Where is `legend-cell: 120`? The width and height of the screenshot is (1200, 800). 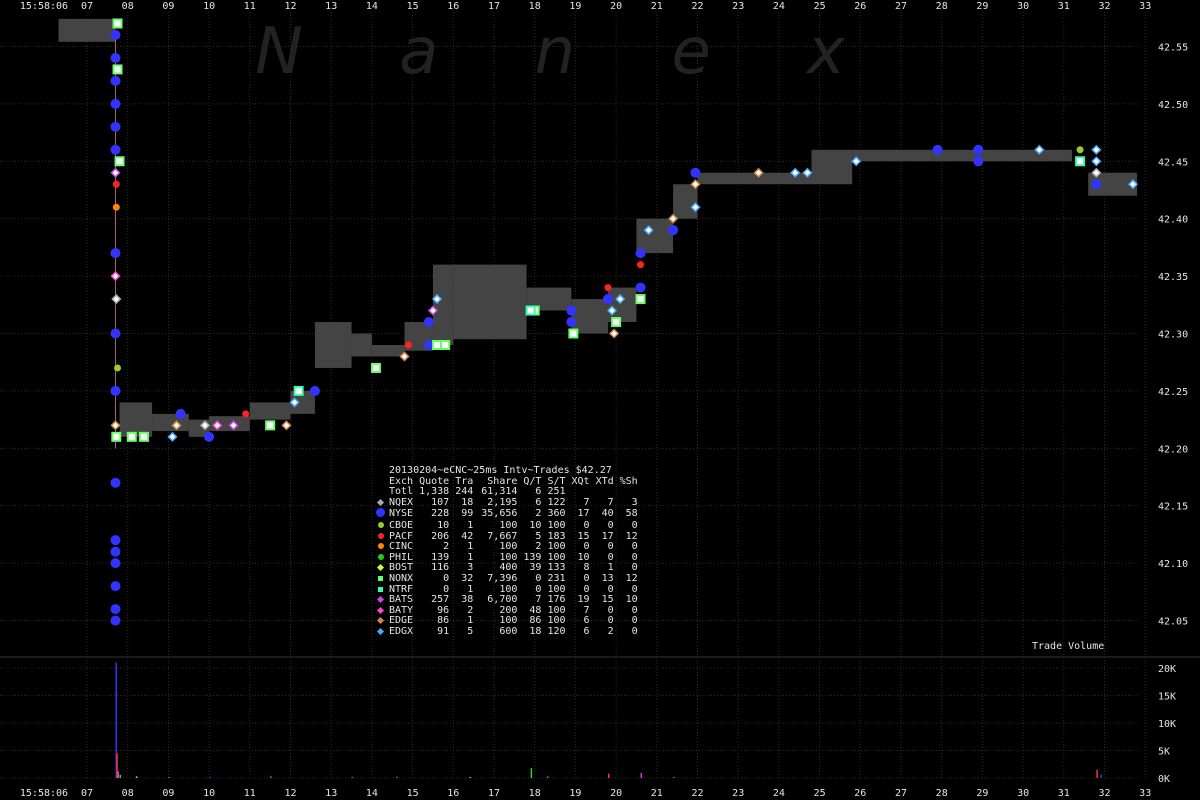
legend-cell: 120 is located at coordinates (556, 631).